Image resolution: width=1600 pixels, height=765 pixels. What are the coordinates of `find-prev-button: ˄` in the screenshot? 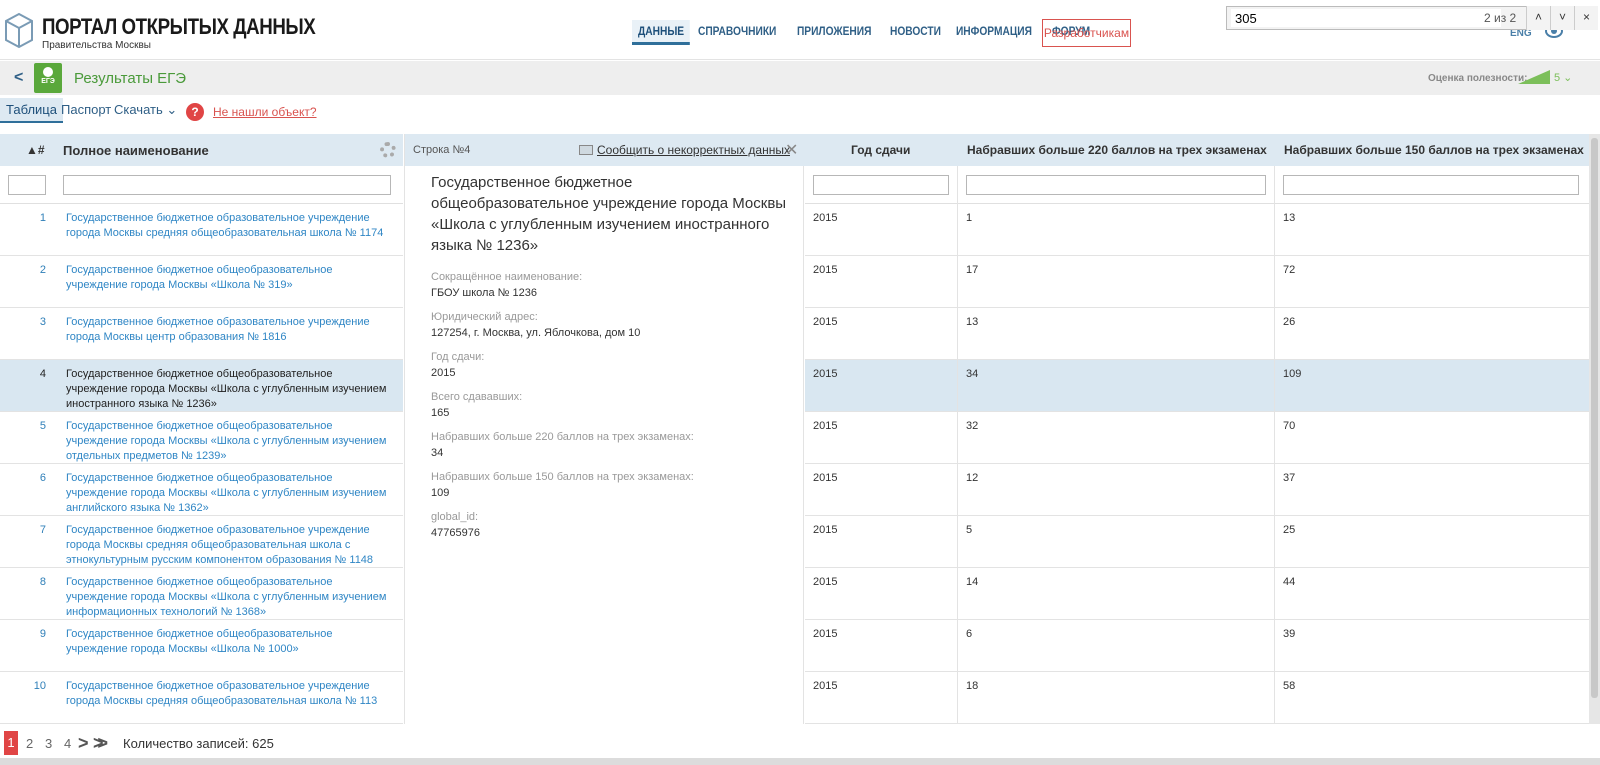 It's located at (1538, 18).